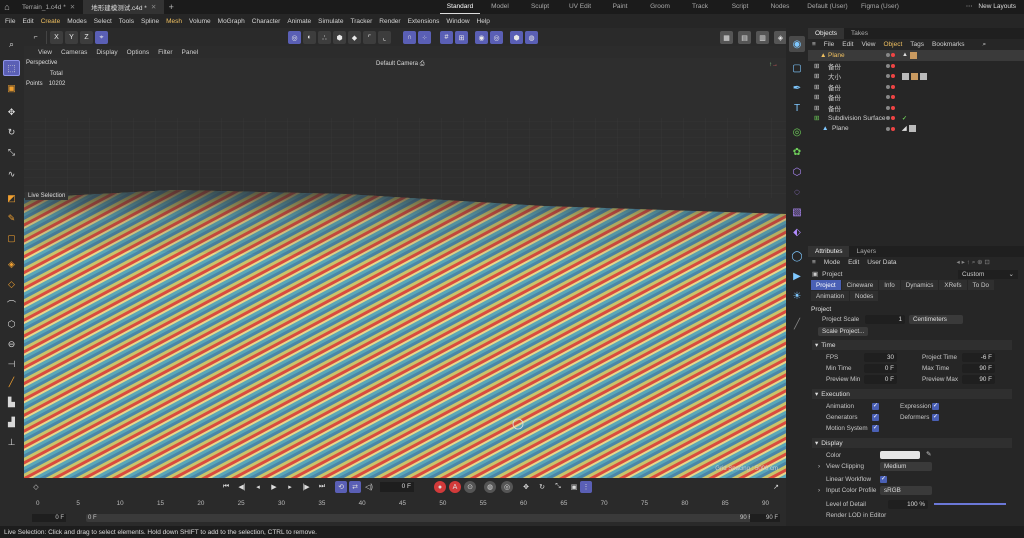  I want to click on objects-menu-tags: Tags, so click(917, 44).